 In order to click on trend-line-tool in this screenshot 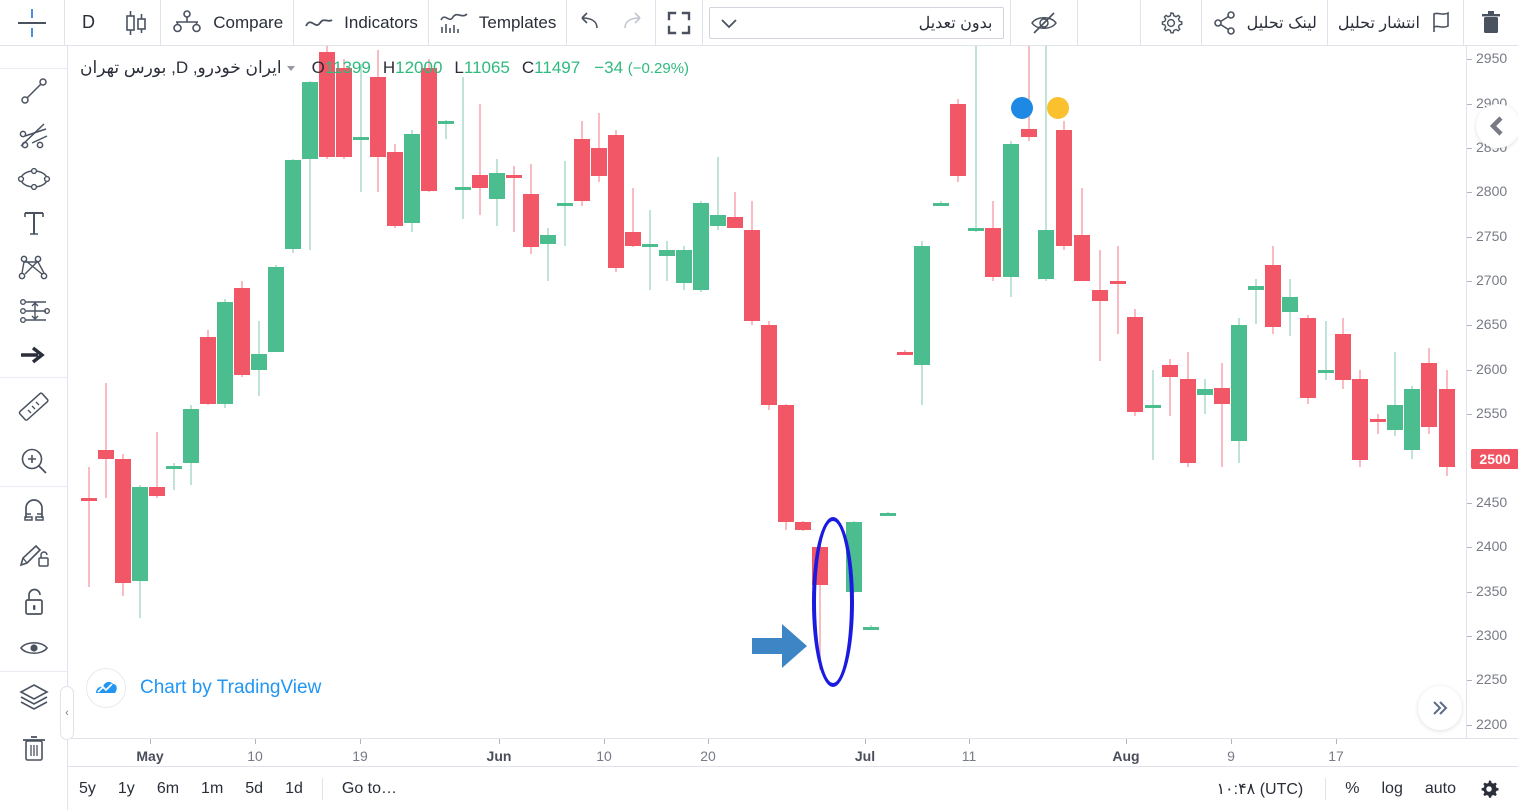, I will do `click(33, 91)`.